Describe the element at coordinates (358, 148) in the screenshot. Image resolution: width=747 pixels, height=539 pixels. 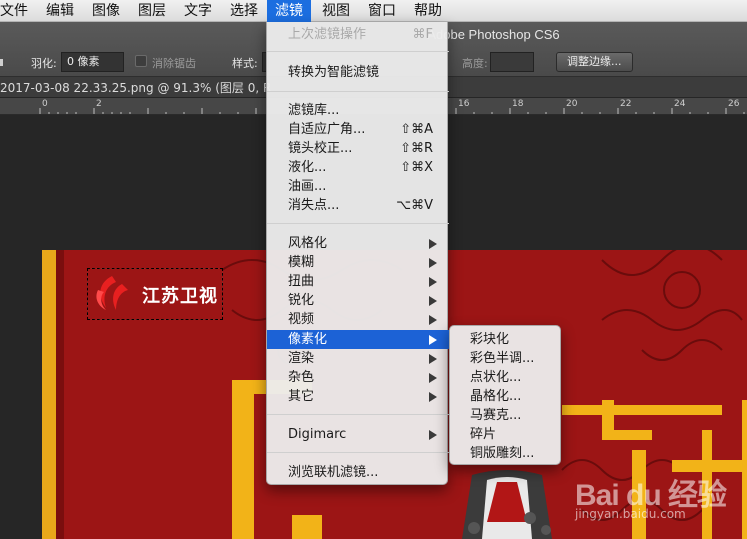
I see `menu-item-lens-correction: 镜头校正... ⇧⌘R` at that location.